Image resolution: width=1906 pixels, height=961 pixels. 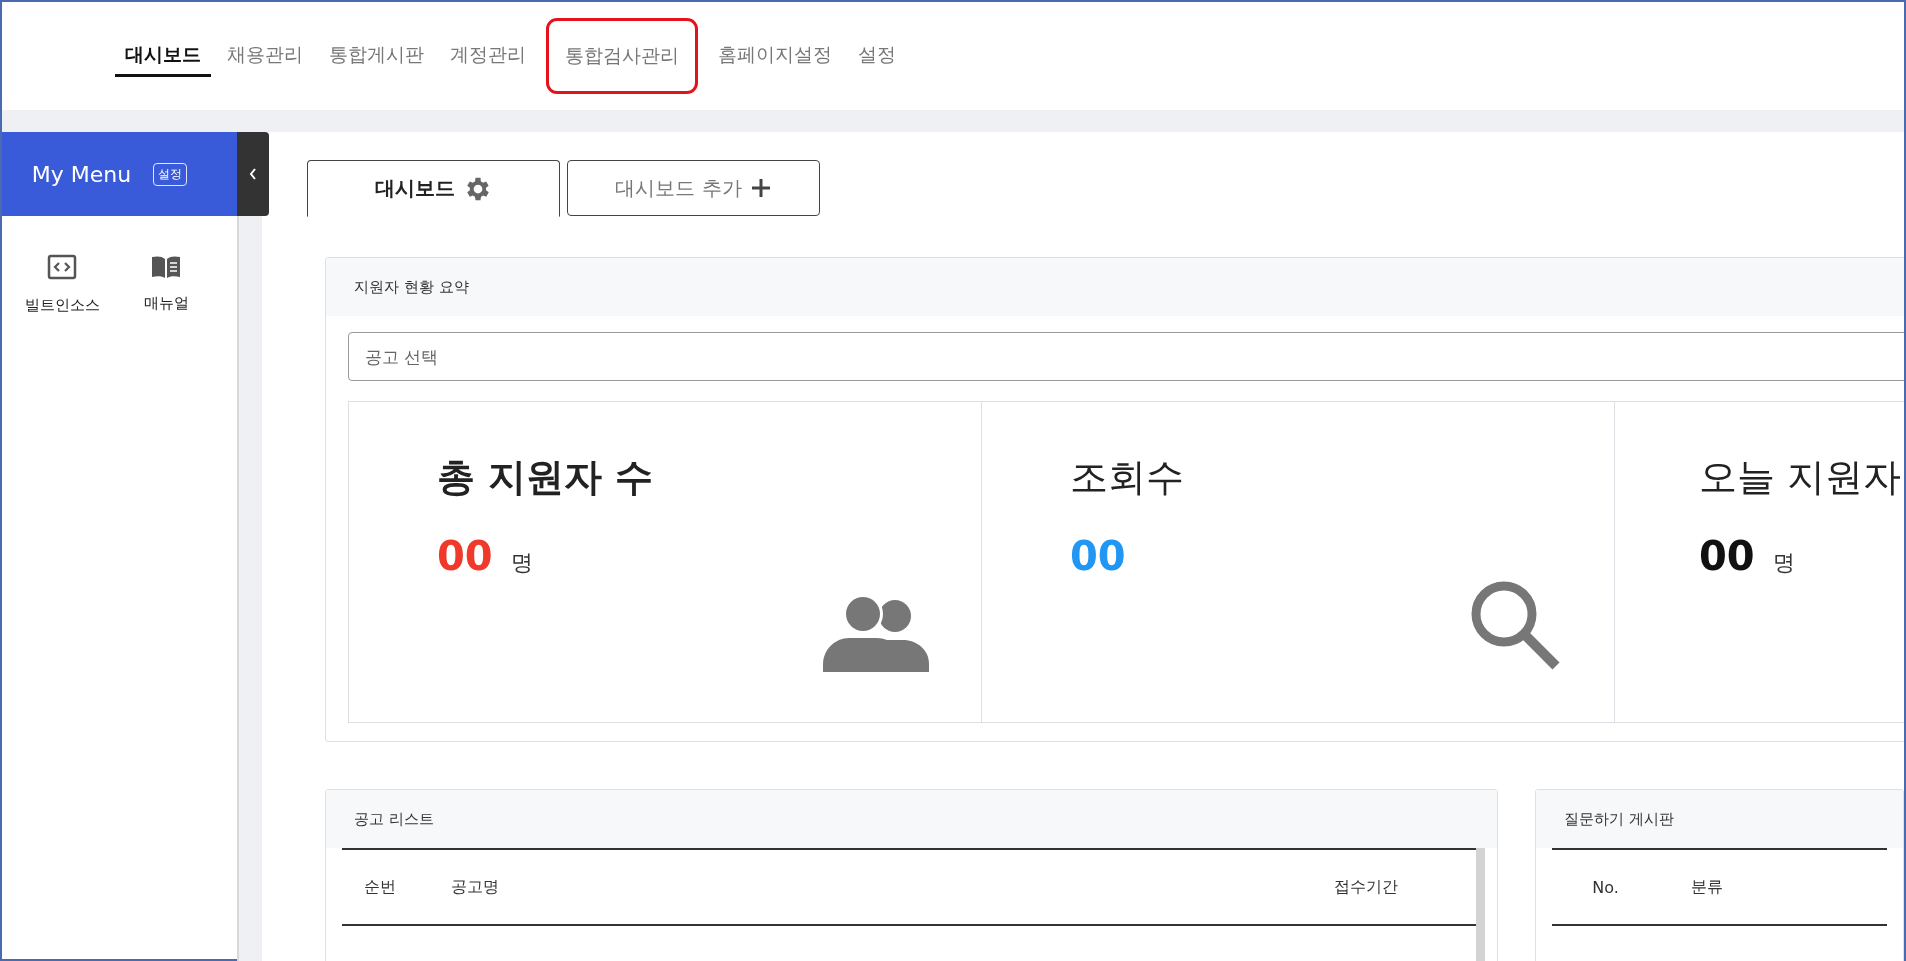 I want to click on column-header: 분류, so click(x=1706, y=887).